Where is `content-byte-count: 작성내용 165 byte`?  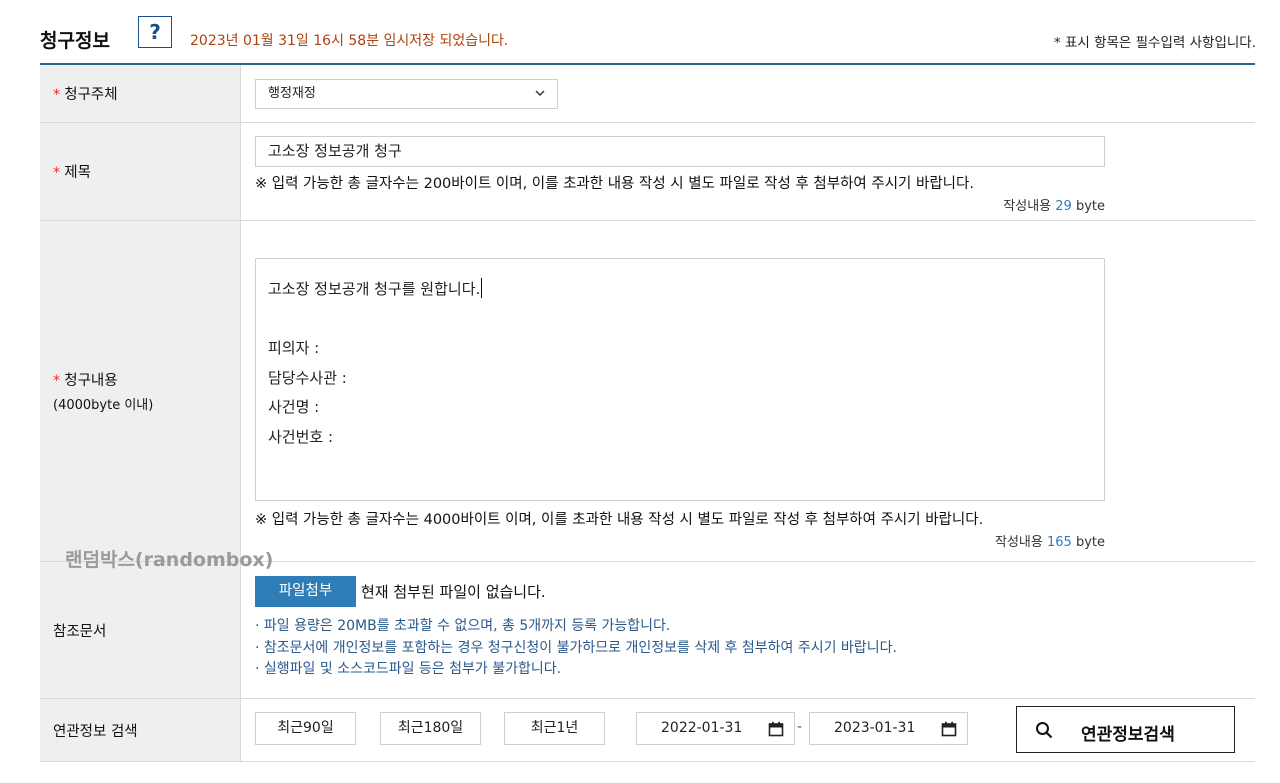 content-byte-count: 작성내용 165 byte is located at coordinates (1050, 540).